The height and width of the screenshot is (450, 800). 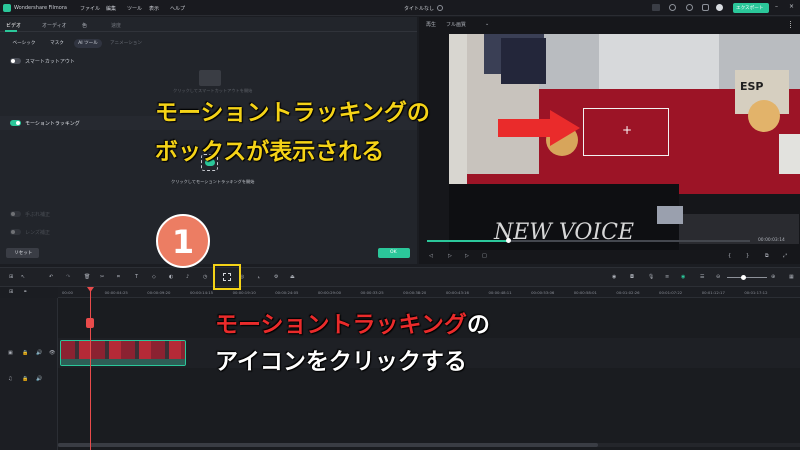 I want to click on playhead-handle, so click(x=508, y=240).